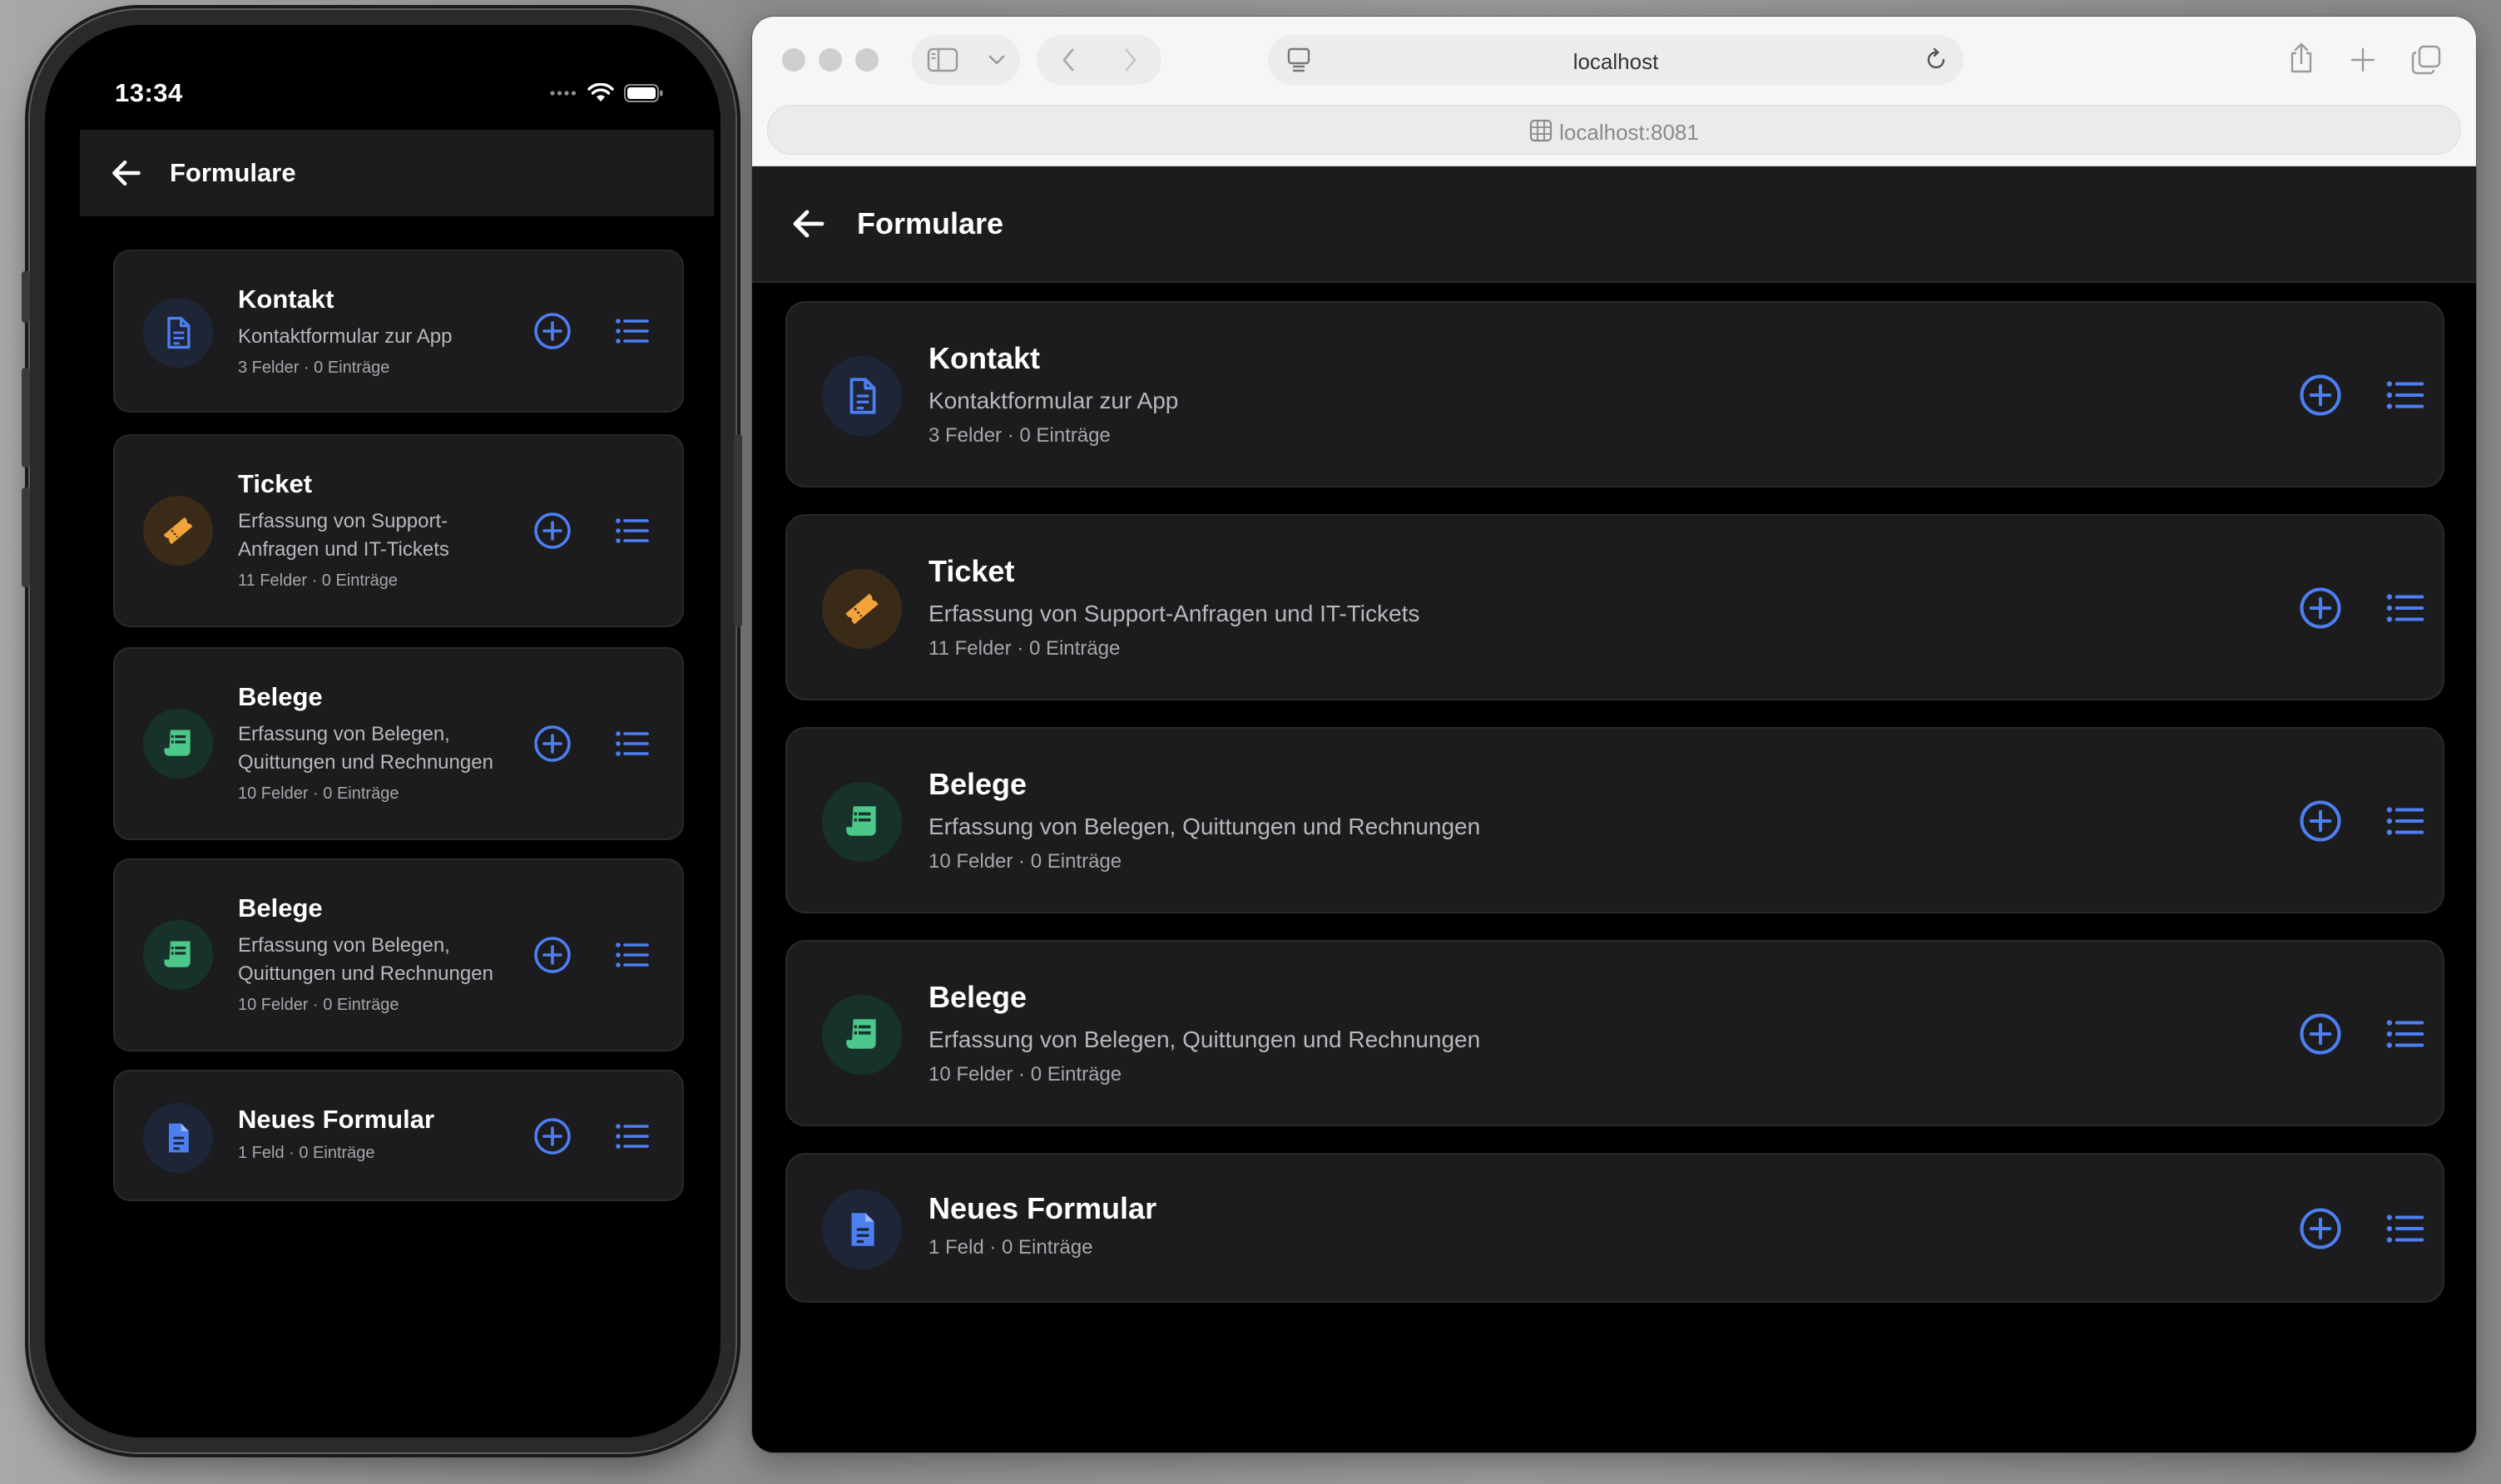 The width and height of the screenshot is (2501, 1484). Describe the element at coordinates (793, 60) in the screenshot. I see `window-close-button` at that location.